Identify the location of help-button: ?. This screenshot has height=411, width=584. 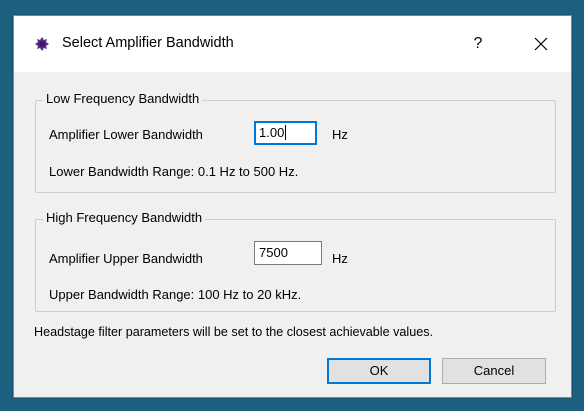
(478, 44).